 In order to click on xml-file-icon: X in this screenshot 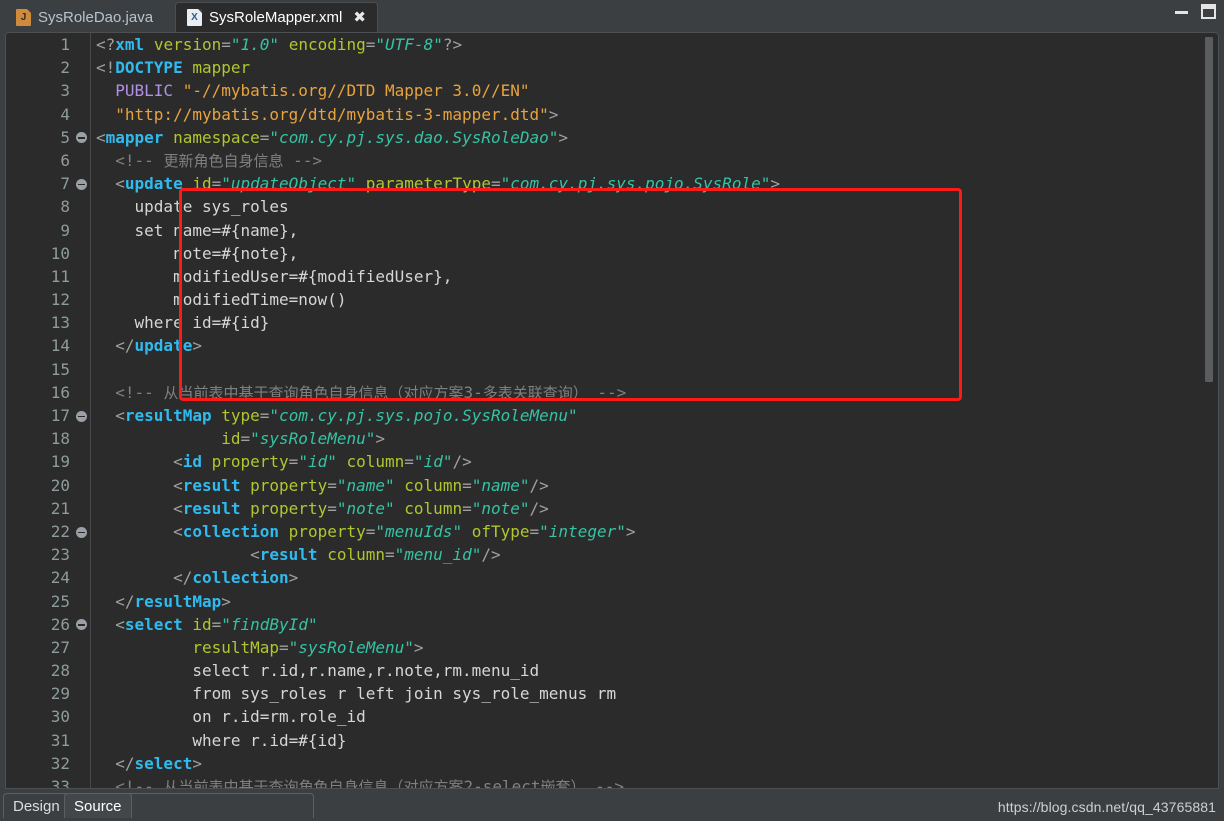, I will do `click(194, 17)`.